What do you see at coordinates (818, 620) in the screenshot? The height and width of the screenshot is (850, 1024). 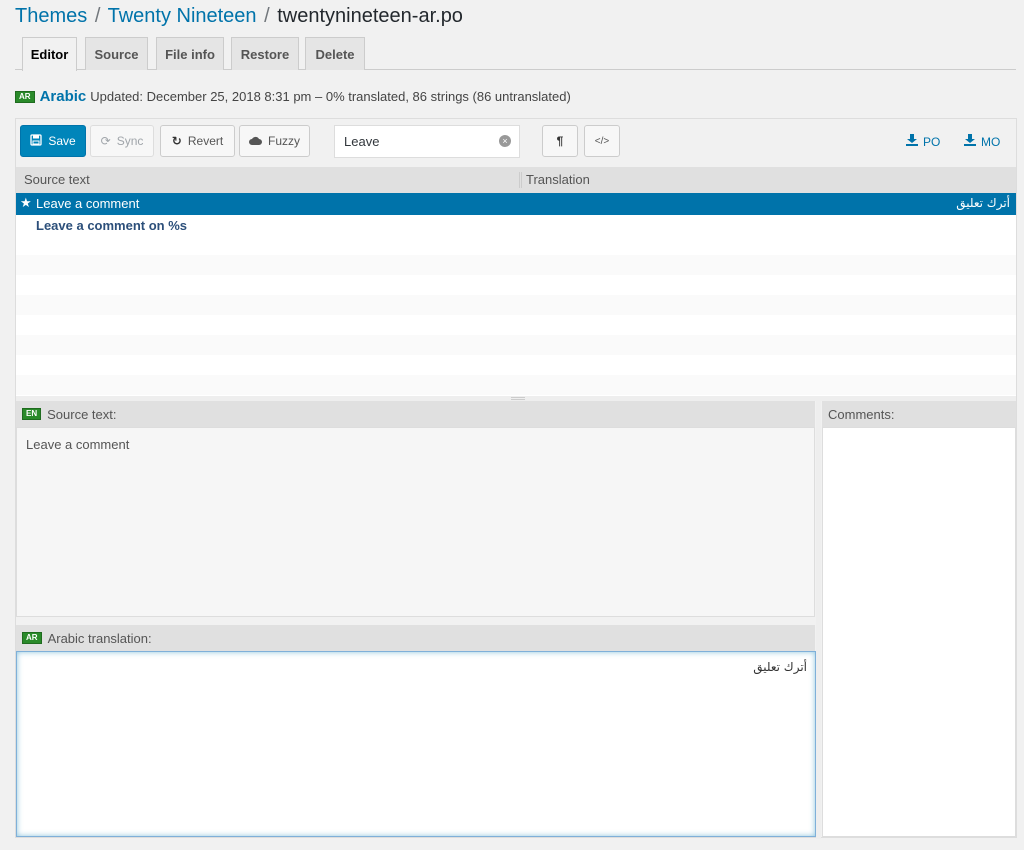 I see `vertical-splitter` at bounding box center [818, 620].